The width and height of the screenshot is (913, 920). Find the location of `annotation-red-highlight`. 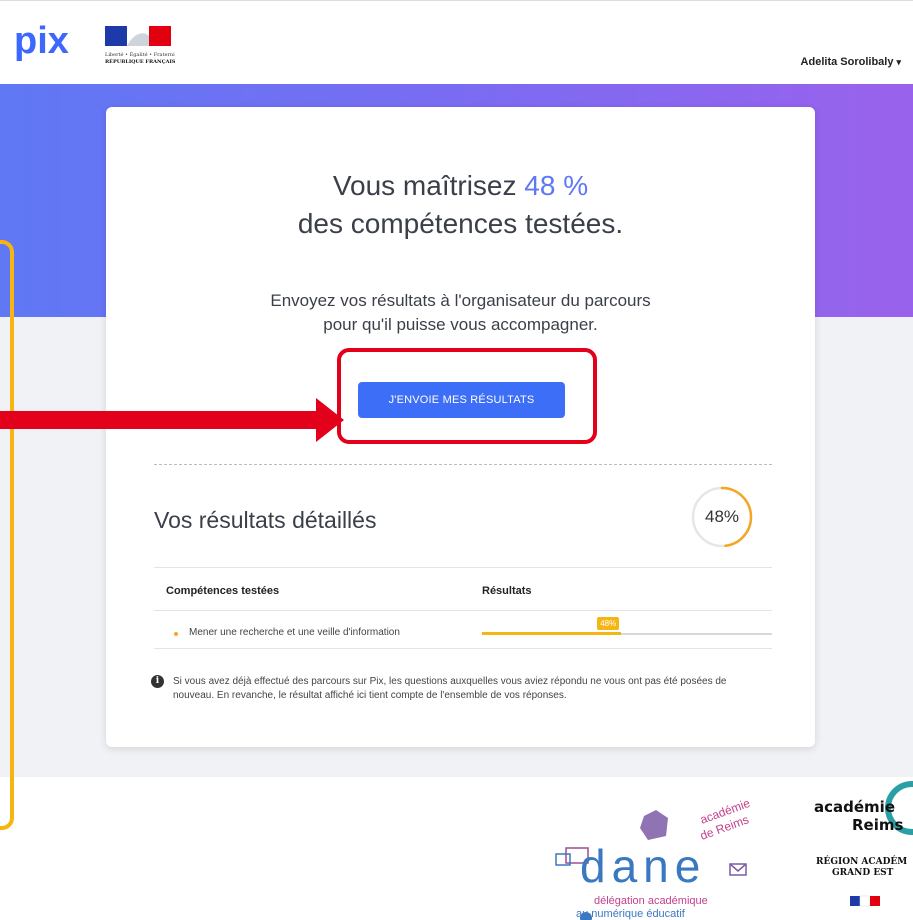

annotation-red-highlight is located at coordinates (467, 396).